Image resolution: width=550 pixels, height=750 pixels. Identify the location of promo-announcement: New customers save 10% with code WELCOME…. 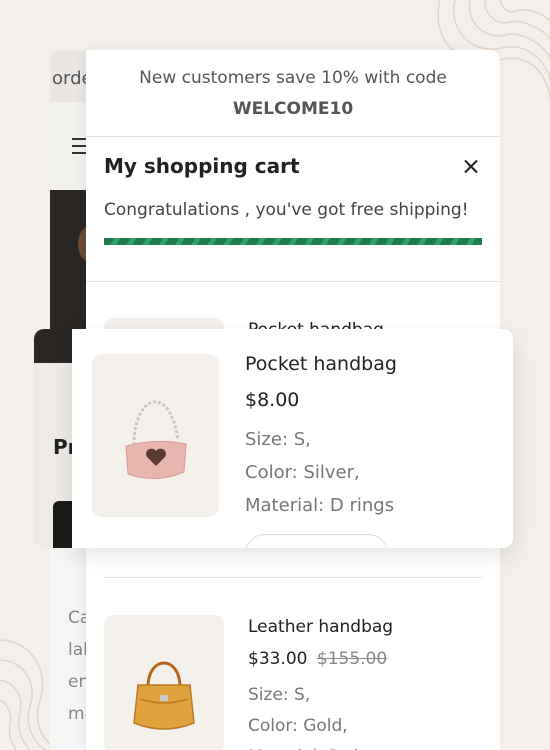
(293, 93).